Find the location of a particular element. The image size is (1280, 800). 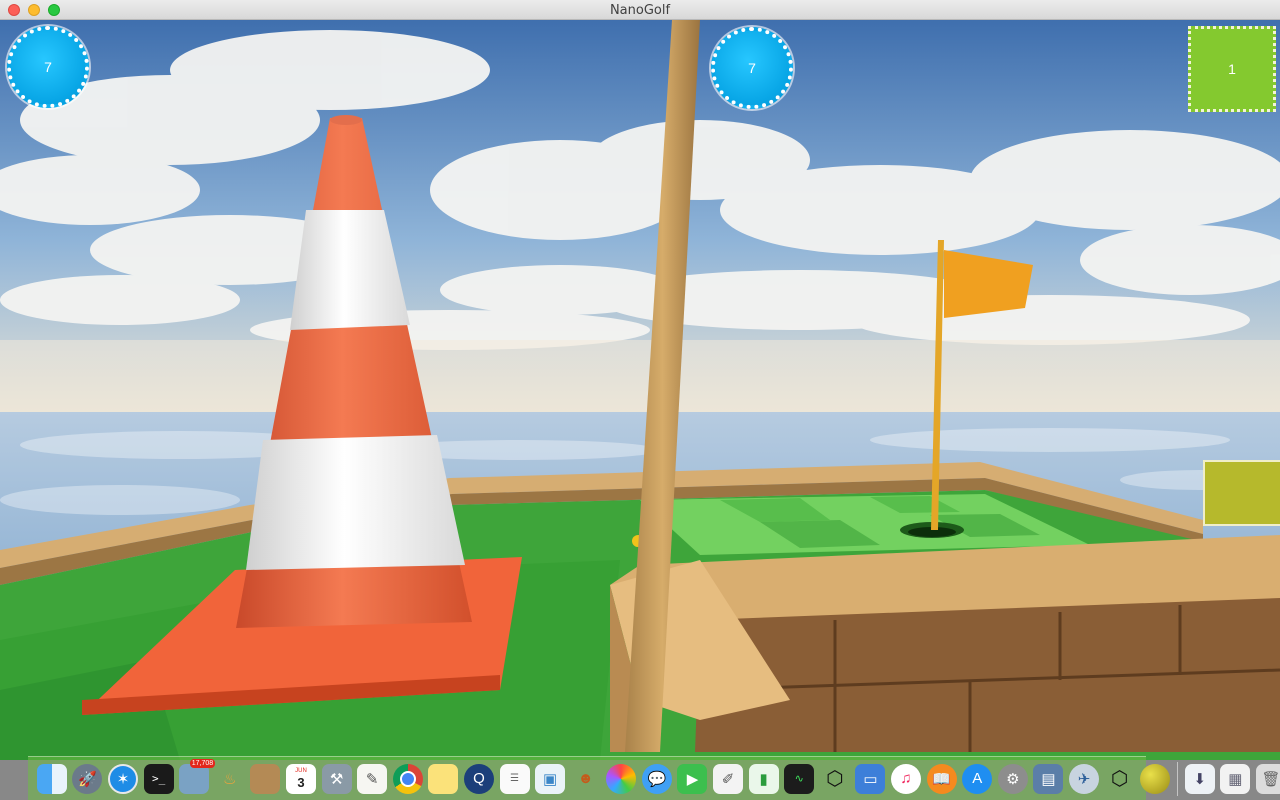

terminal-icon: >_ is located at coordinates (158, 778).